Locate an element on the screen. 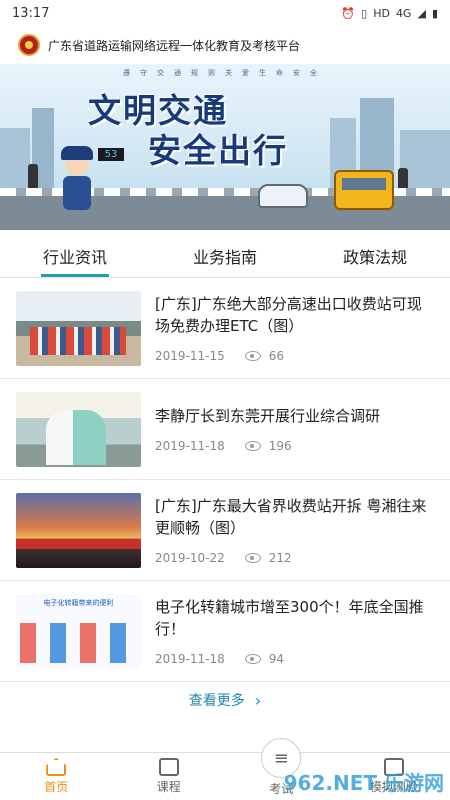 This screenshot has width=450, height=800. car-illustration is located at coordinates (283, 196).